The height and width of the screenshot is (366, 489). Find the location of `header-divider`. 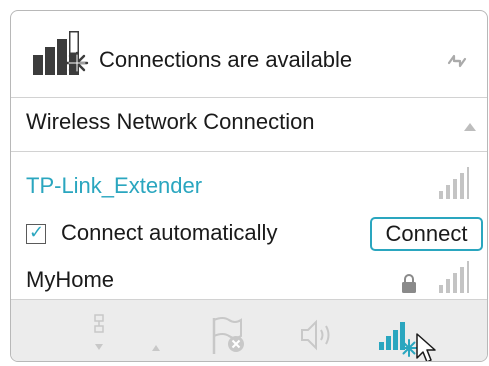

header-divider is located at coordinates (249, 97).